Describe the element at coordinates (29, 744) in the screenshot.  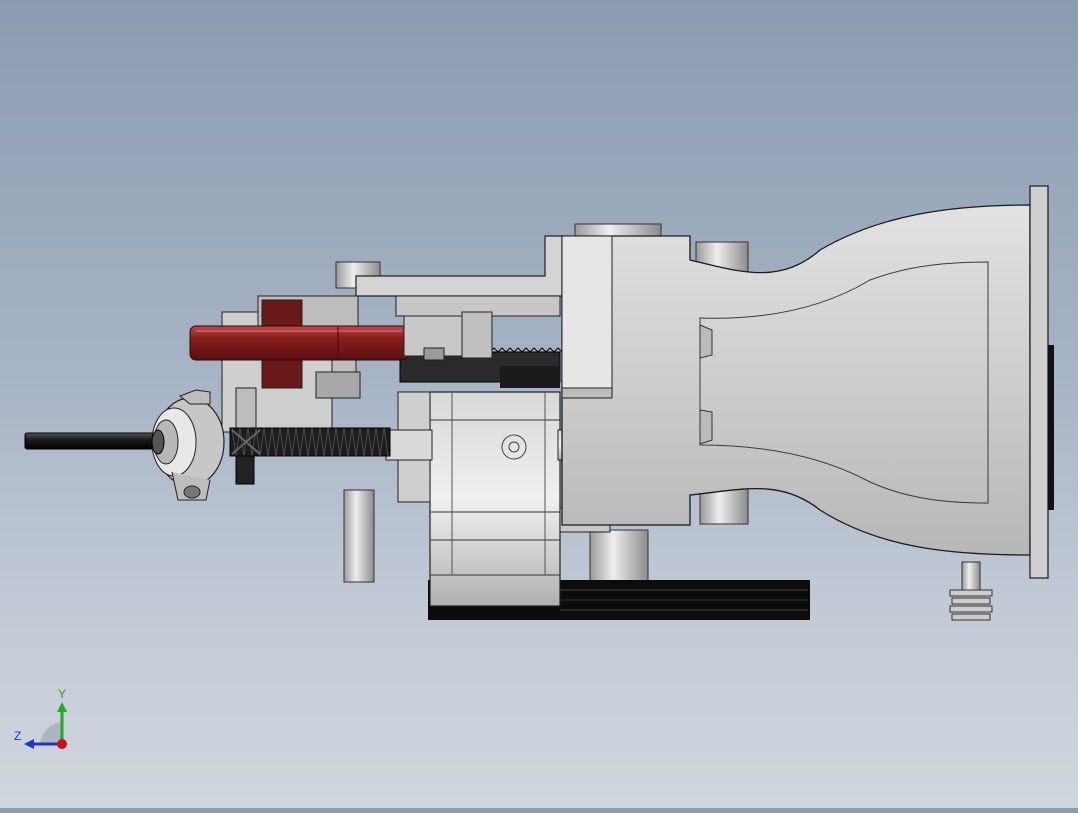
I see `z-axis-arrowhead` at that location.